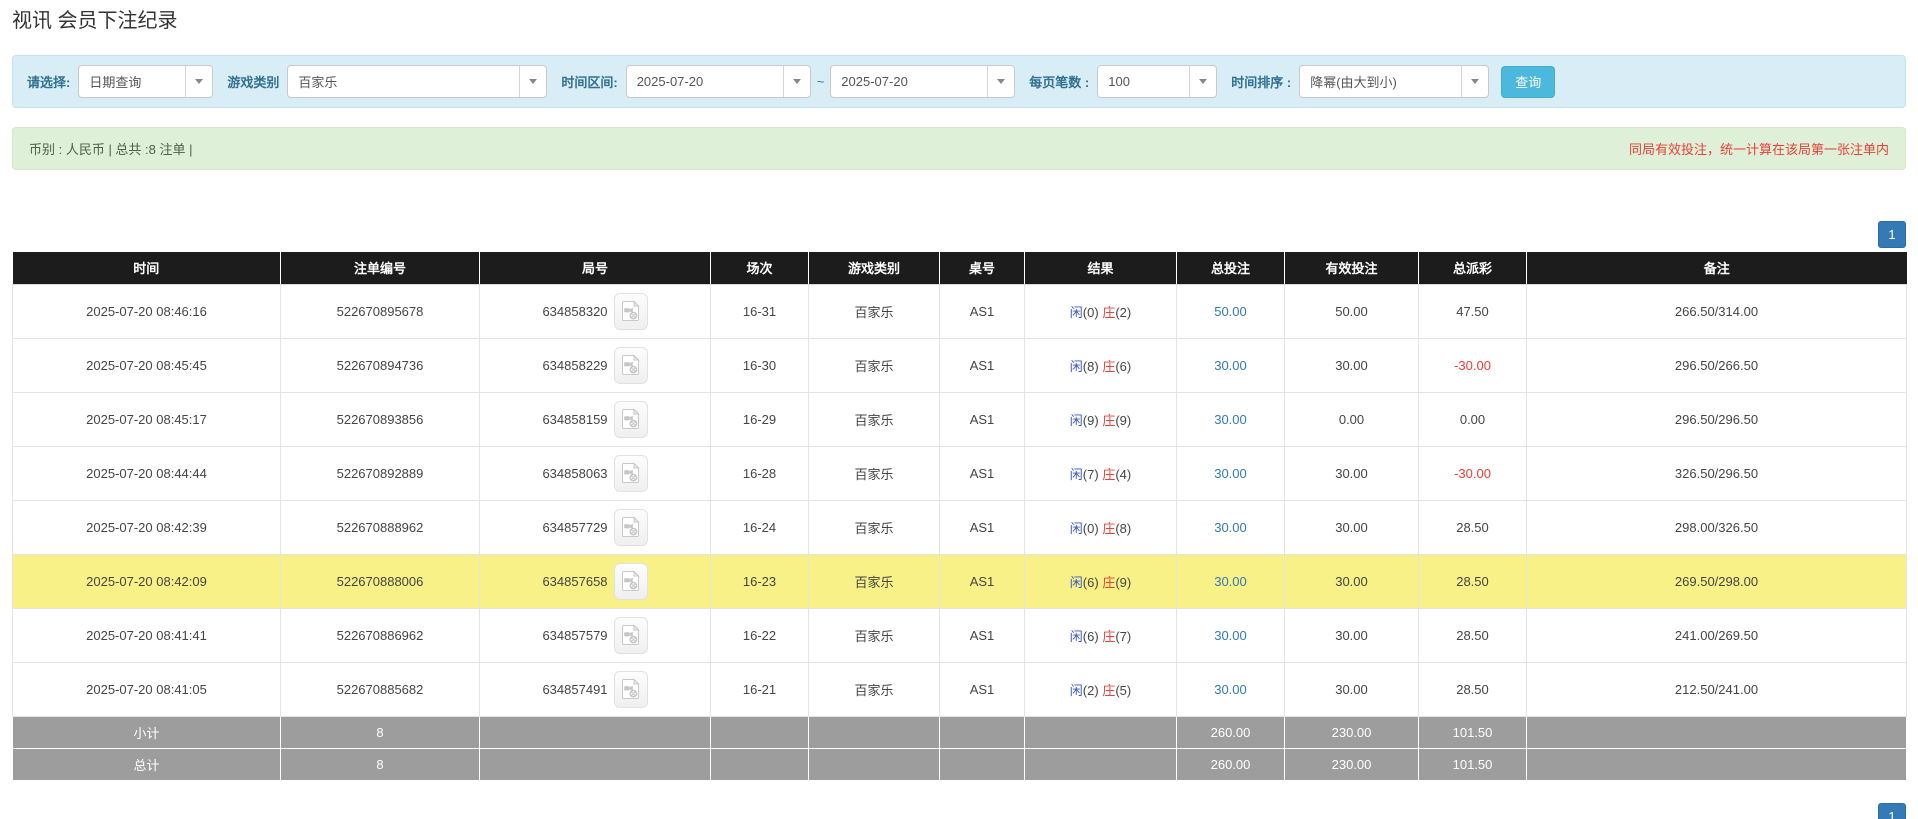 The width and height of the screenshot is (1918, 819). Describe the element at coordinates (380, 311) in the screenshot. I see `cell-bet-id: 522670895678` at that location.